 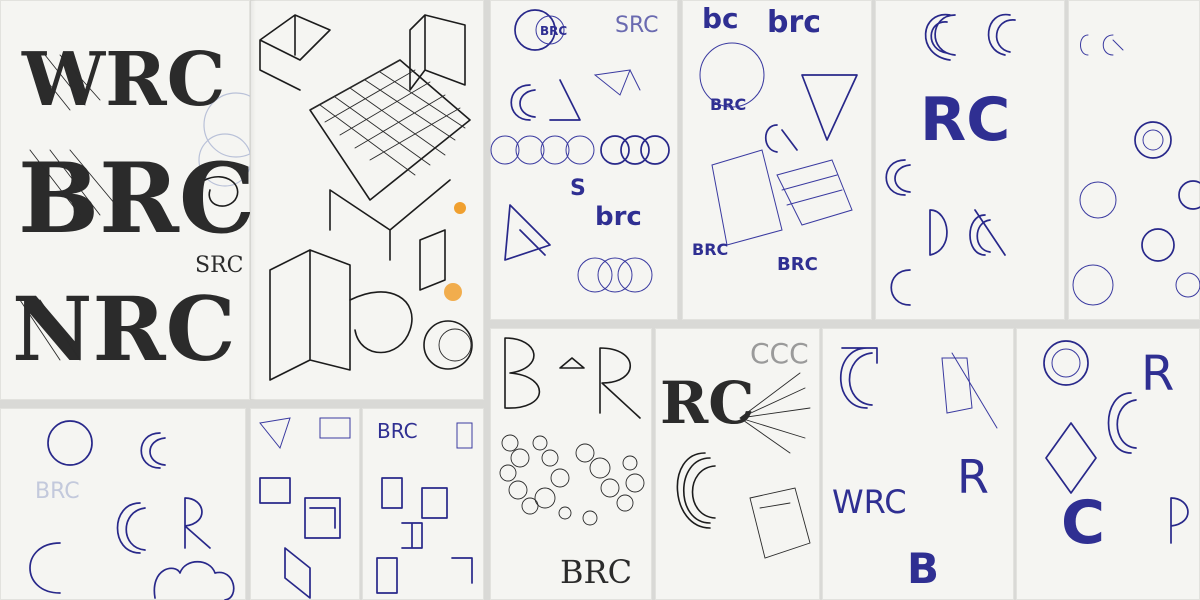 I want to click on sketch-brc-lower: brc, so click(x=794, y=22).